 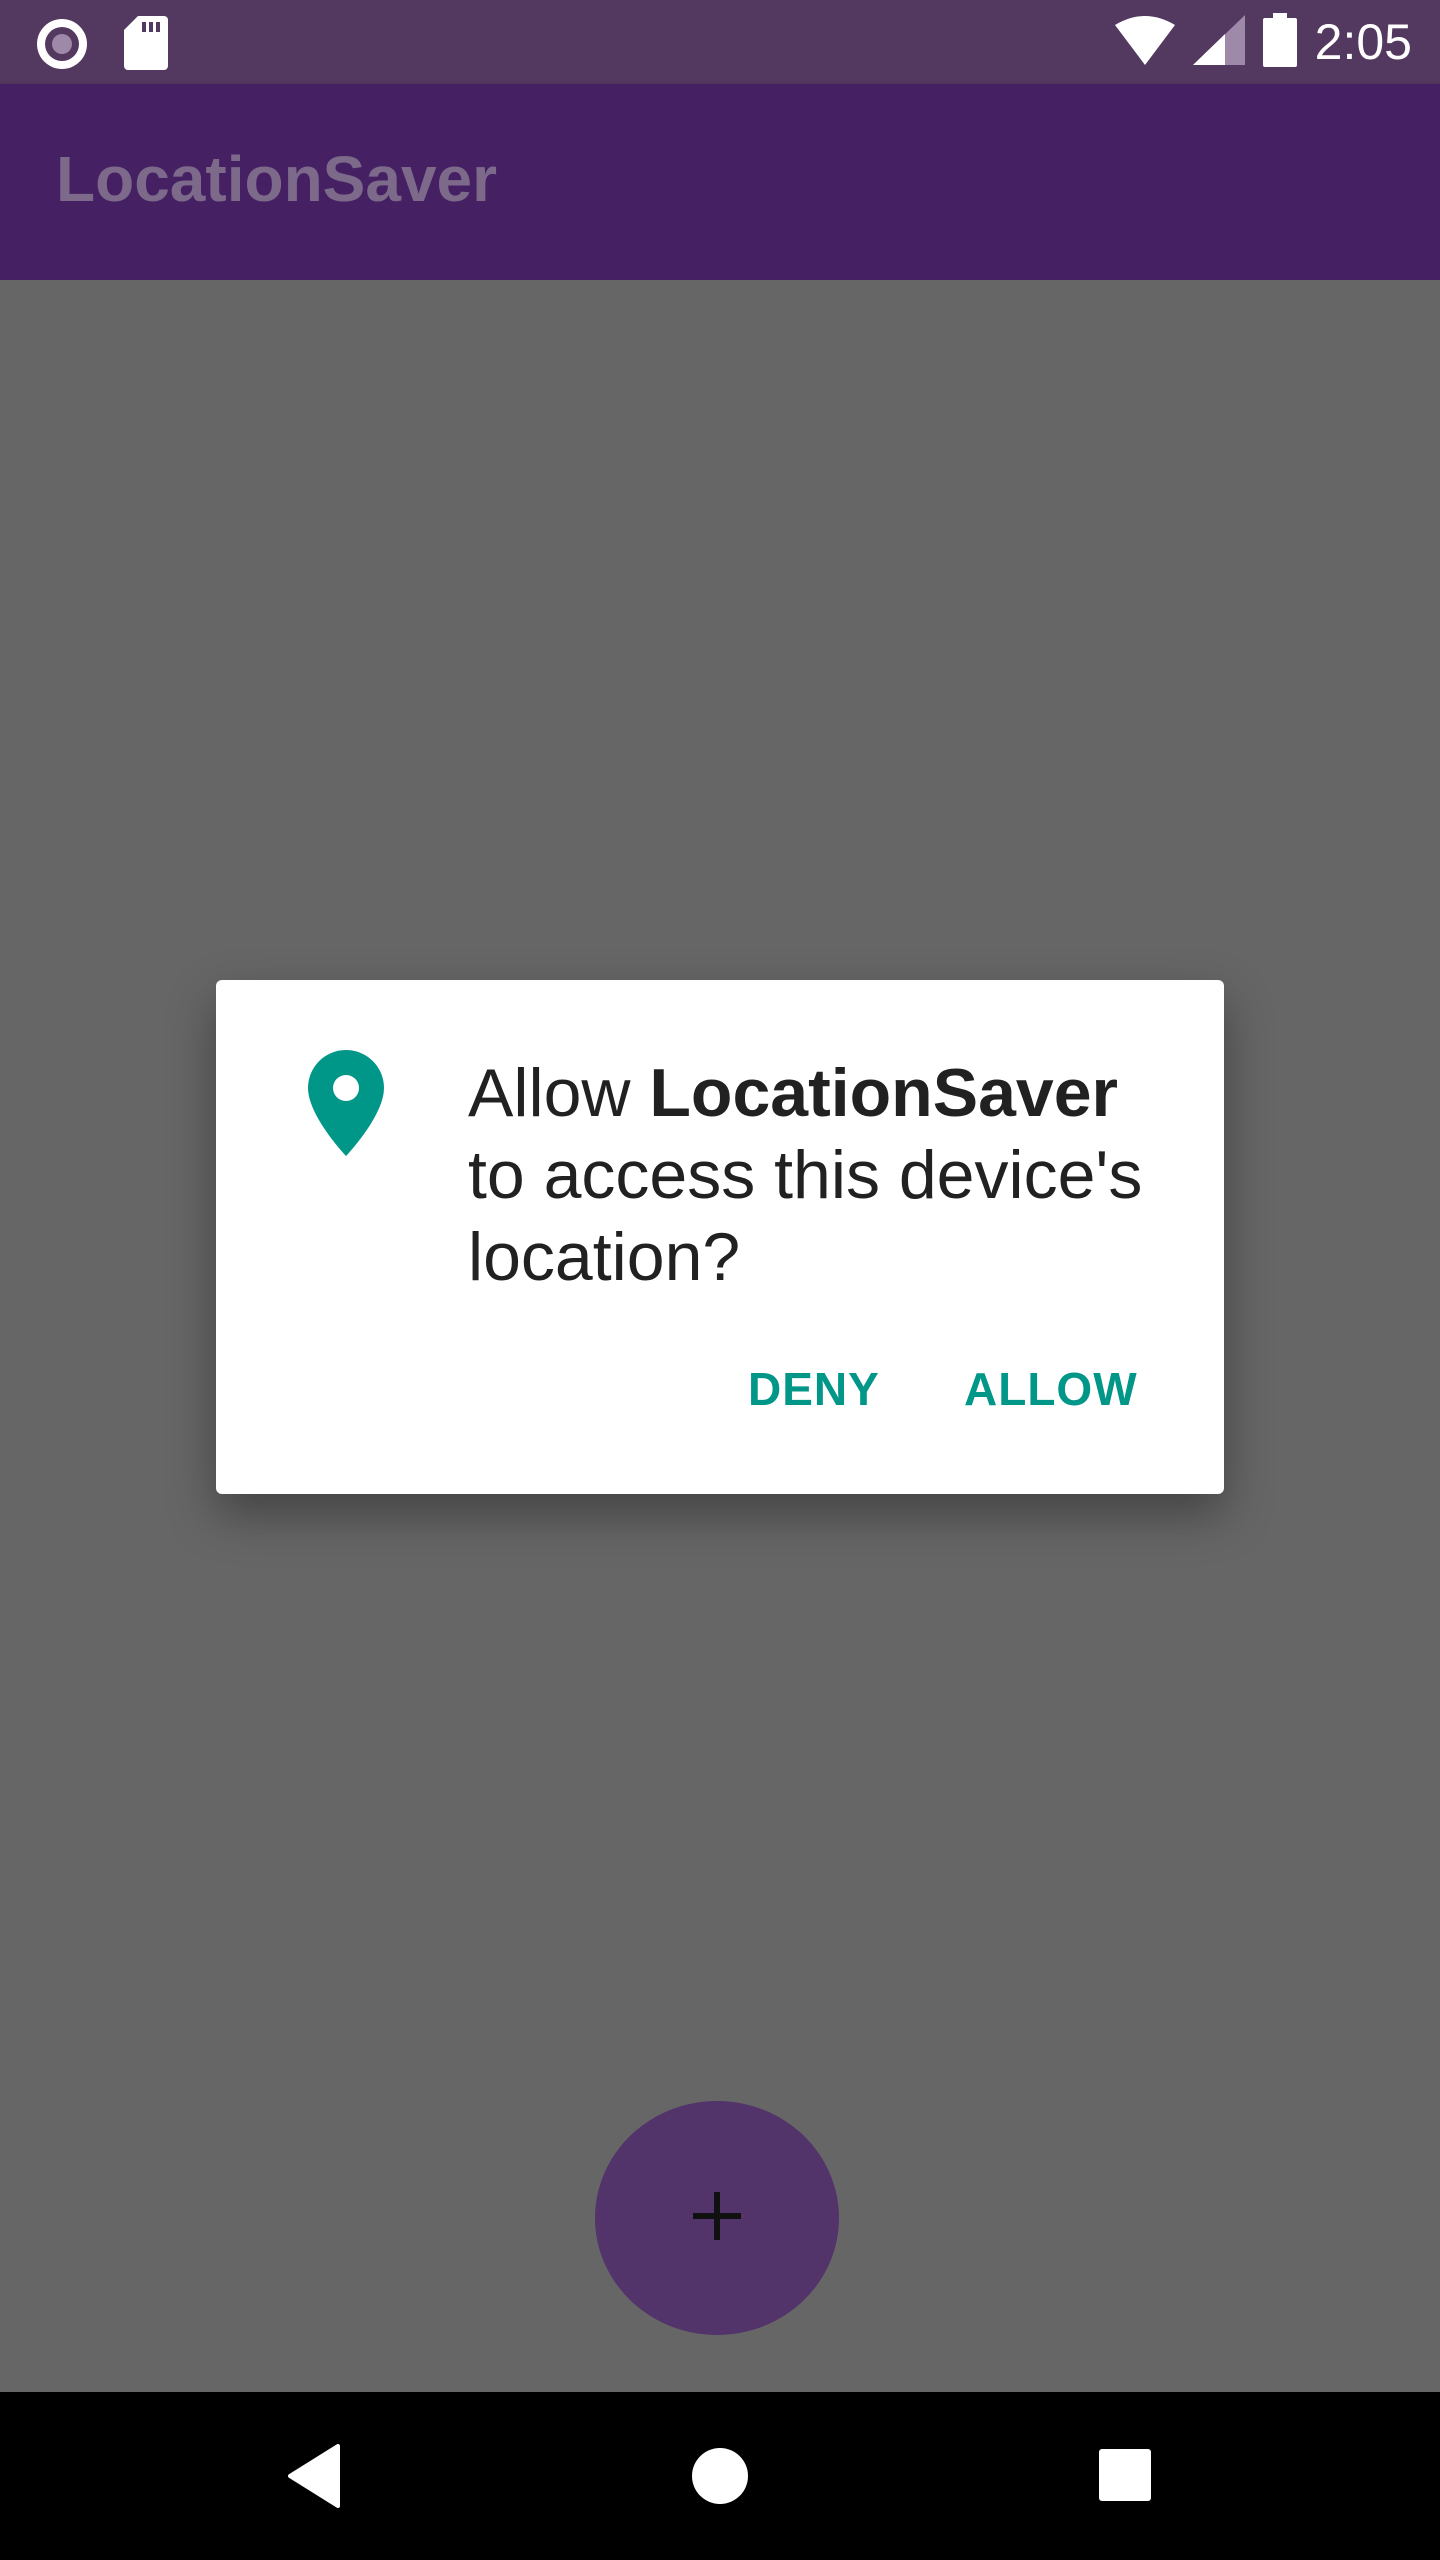 What do you see at coordinates (883, 1093) in the screenshot?
I see `dialog-app-name: LocationSaver` at bounding box center [883, 1093].